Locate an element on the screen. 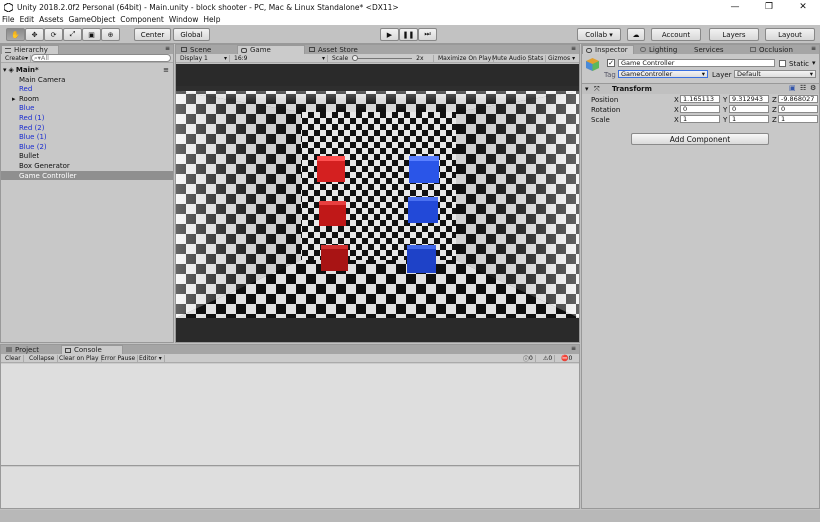 The height and width of the screenshot is (522, 820). hierarchy-item: Red (2) is located at coordinates (87, 127).